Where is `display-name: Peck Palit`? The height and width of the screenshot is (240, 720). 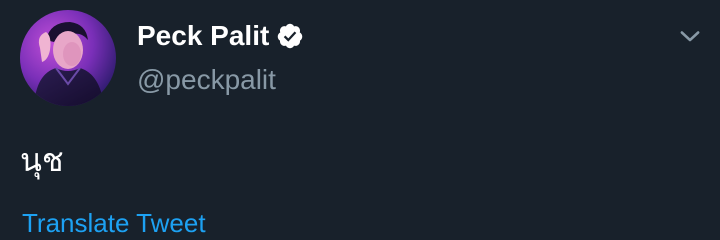 display-name: Peck Palit is located at coordinates (203, 35).